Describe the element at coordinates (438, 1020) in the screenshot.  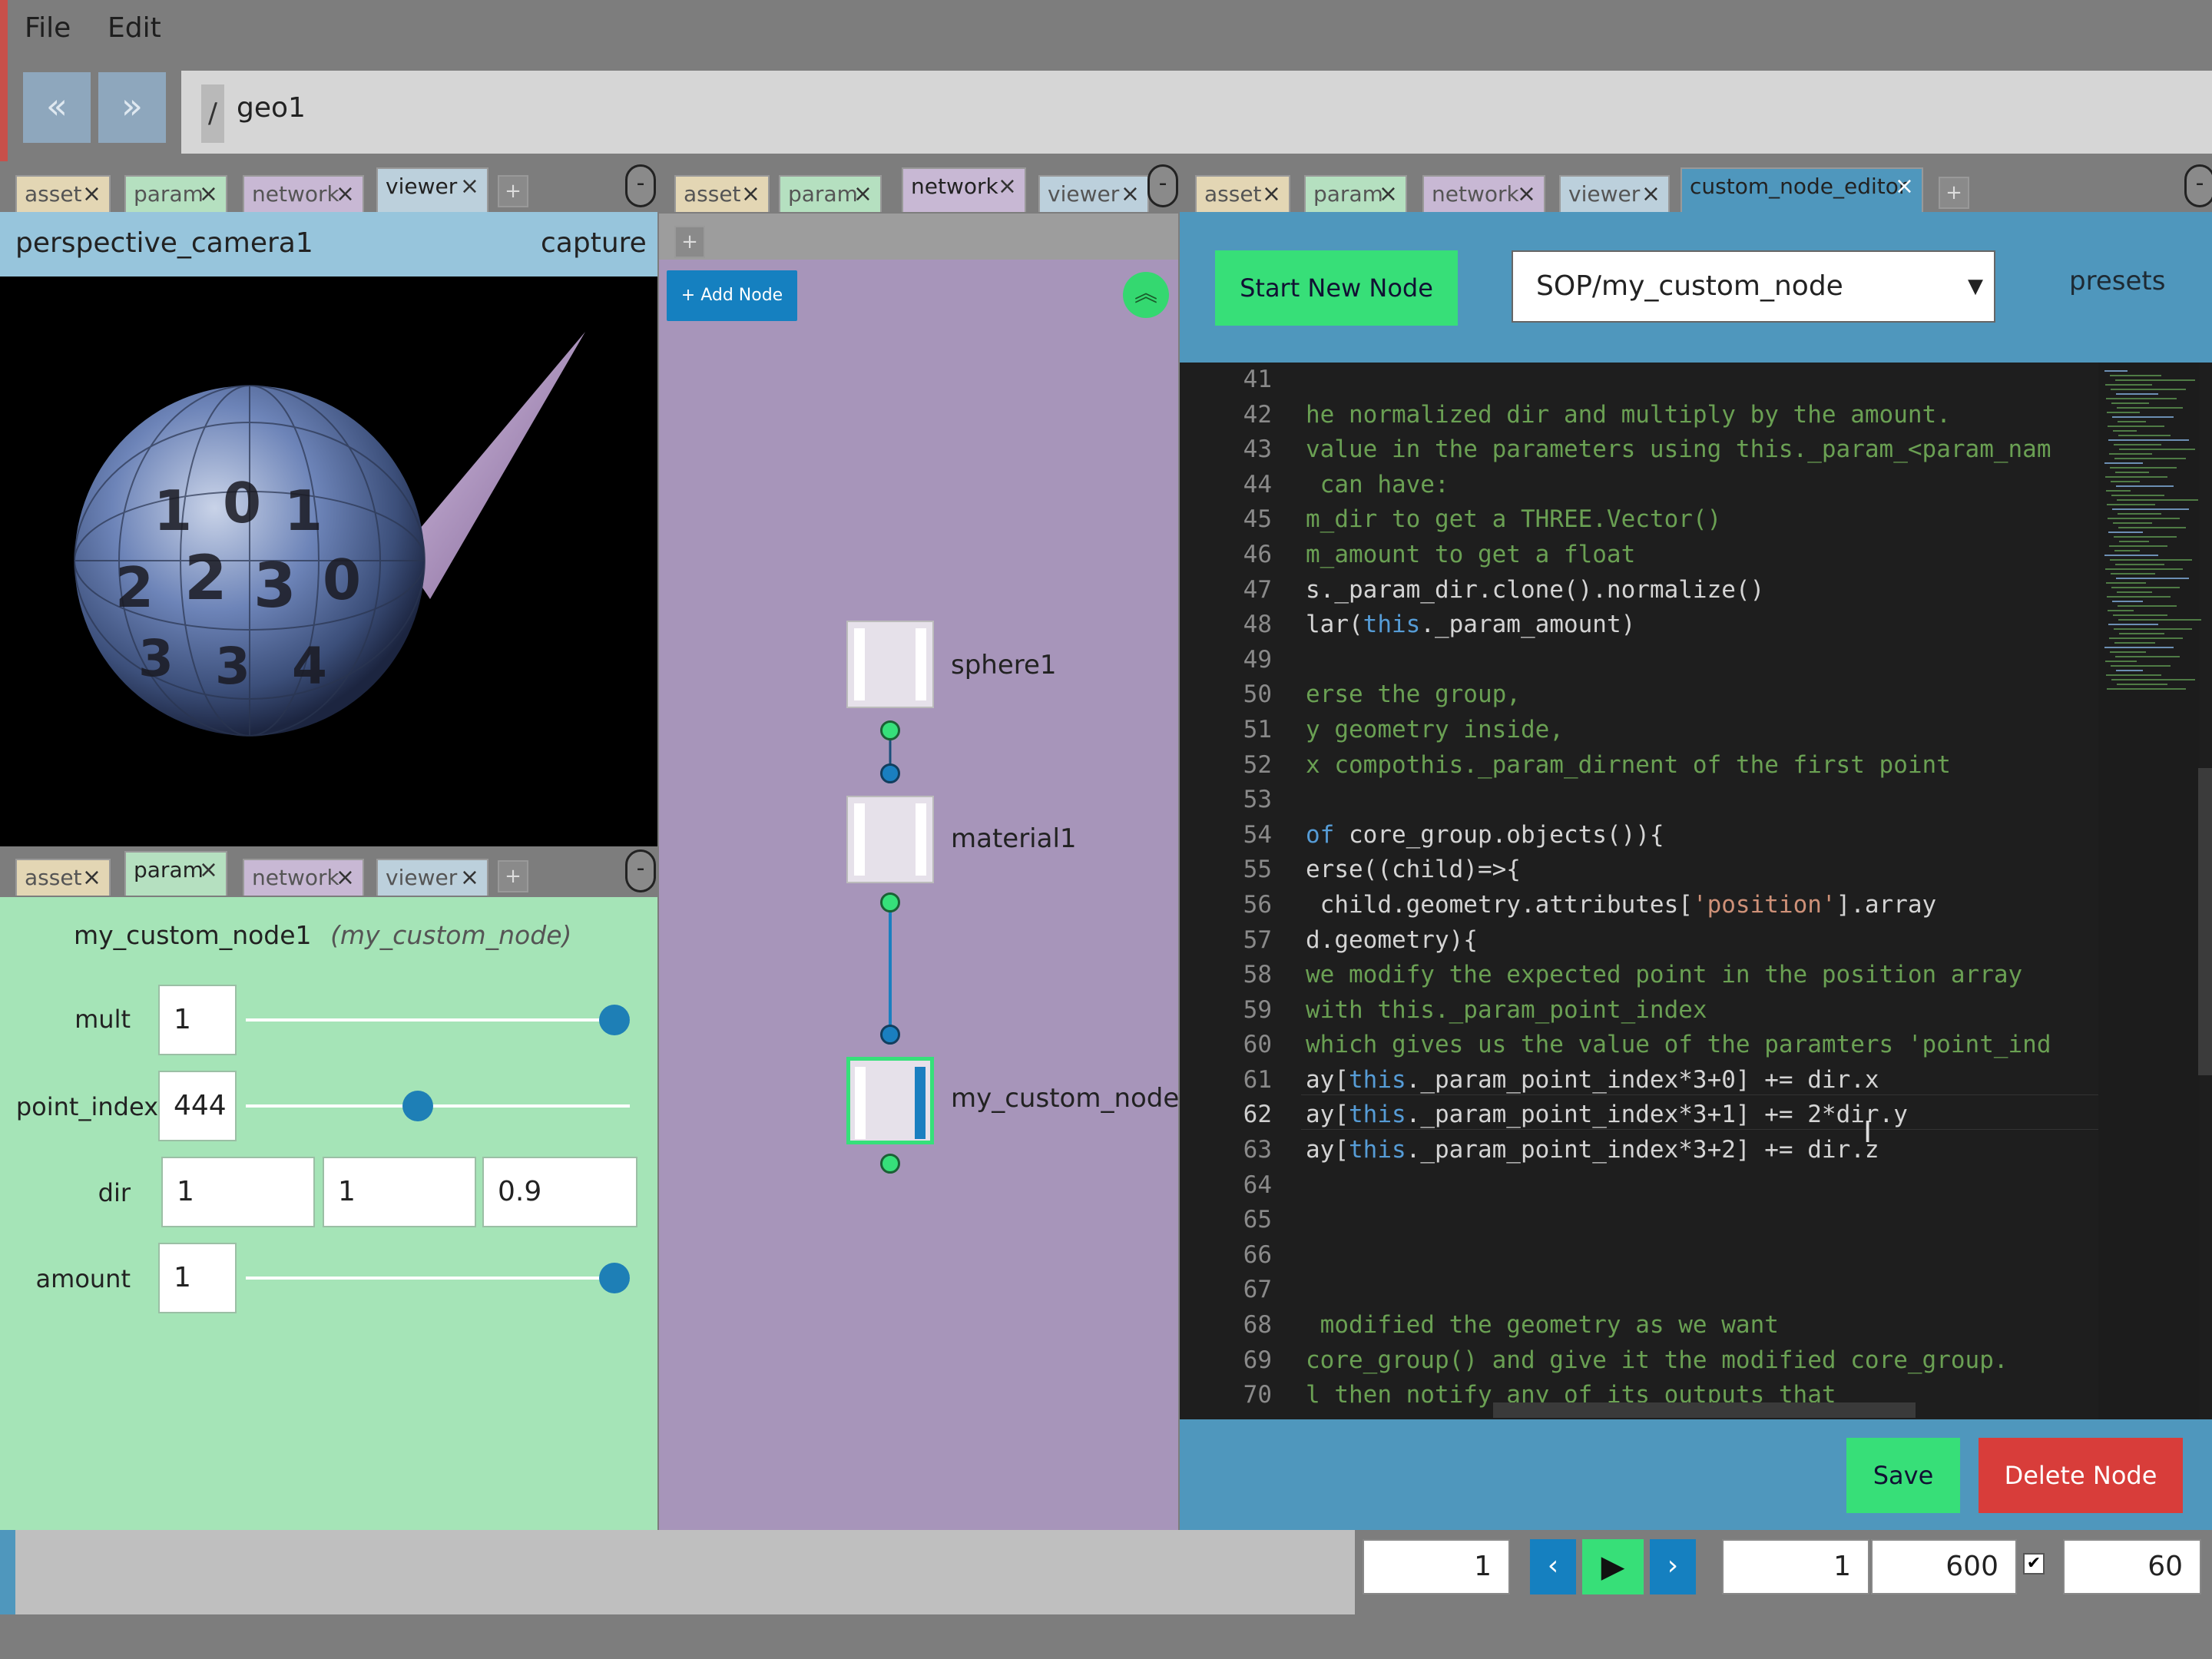
I see `mult-slider-track` at that location.